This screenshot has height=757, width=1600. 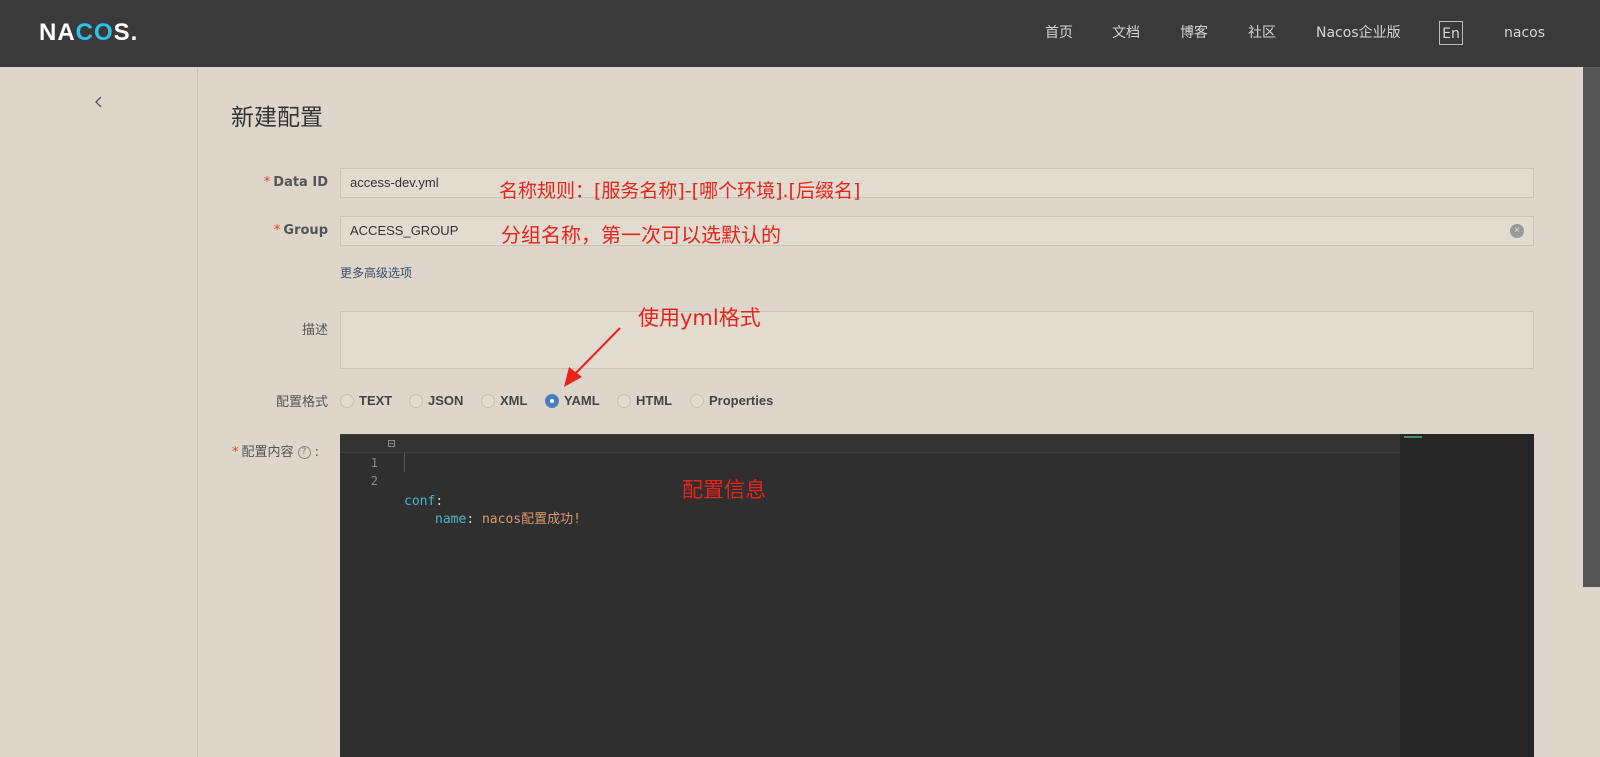 I want to click on group-annotation: 分组名称，第一次可以选默认的, so click(x=641, y=235).